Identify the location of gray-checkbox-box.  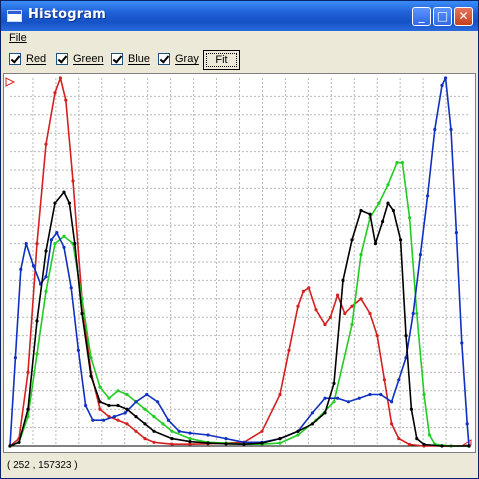
(164, 59).